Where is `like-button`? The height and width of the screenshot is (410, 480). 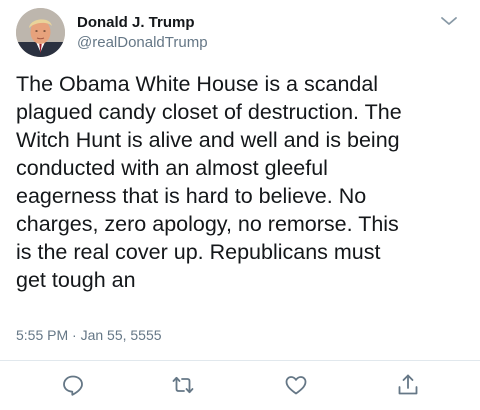
like-button is located at coordinates (296, 385).